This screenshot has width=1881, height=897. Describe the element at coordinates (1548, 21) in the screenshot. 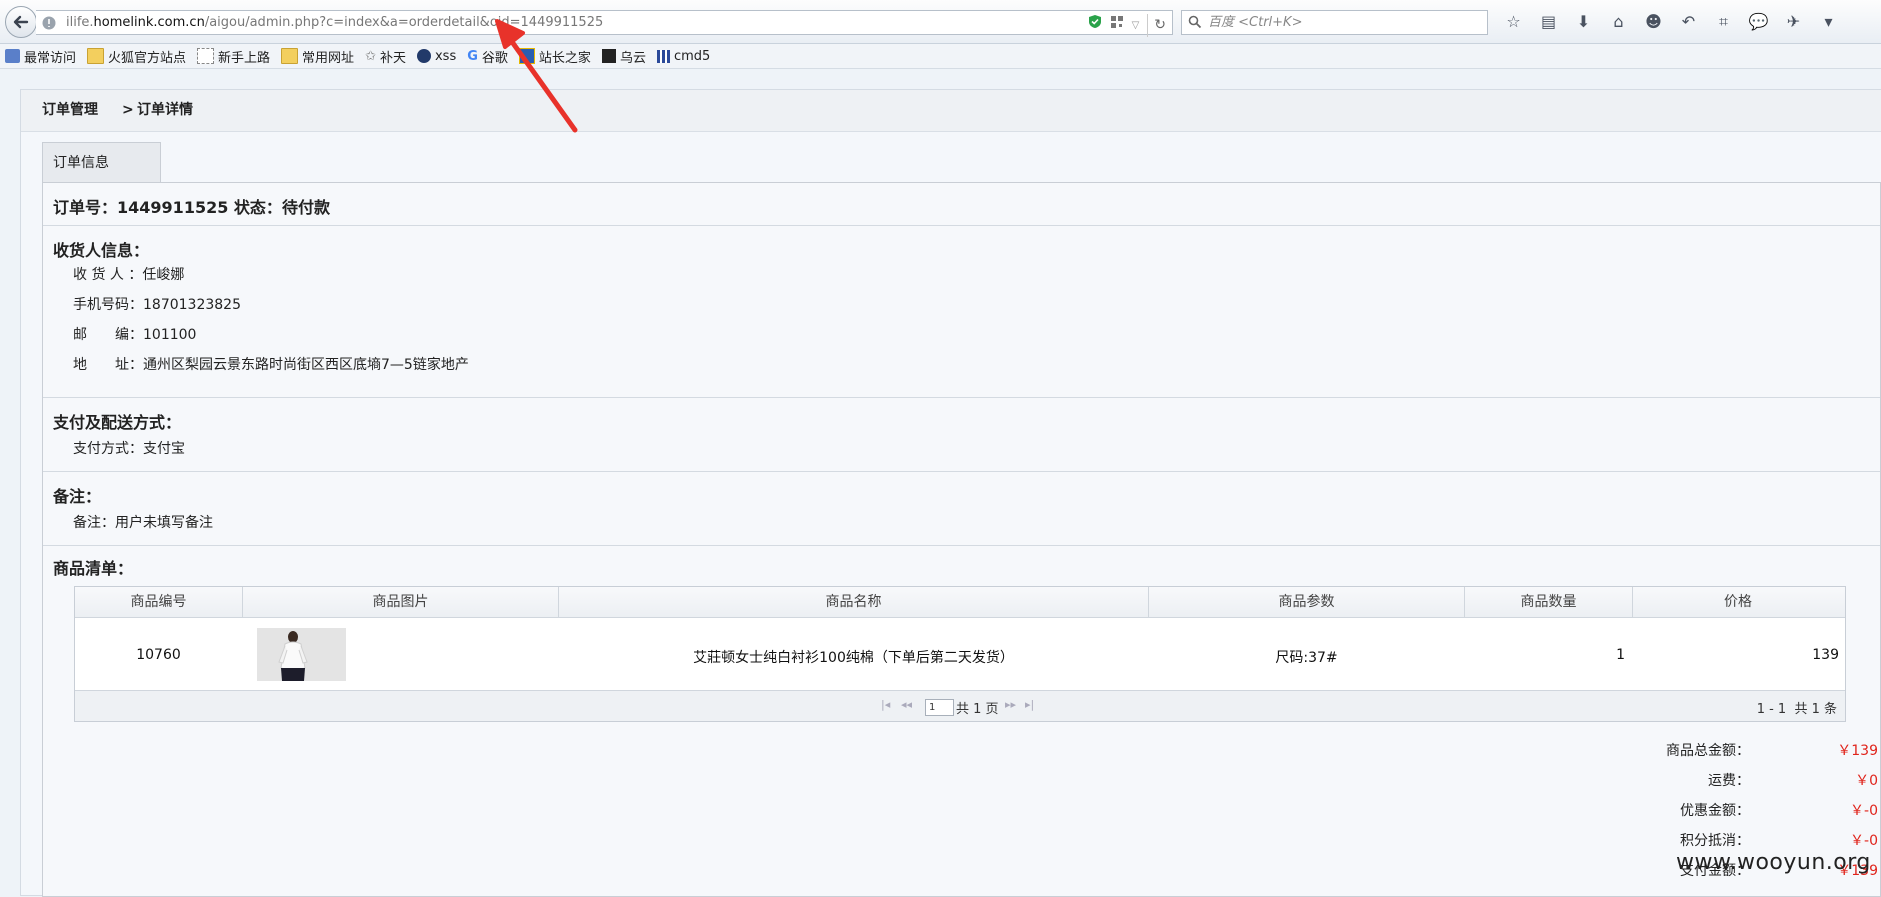

I see `reading-list-icon: ▤` at that location.